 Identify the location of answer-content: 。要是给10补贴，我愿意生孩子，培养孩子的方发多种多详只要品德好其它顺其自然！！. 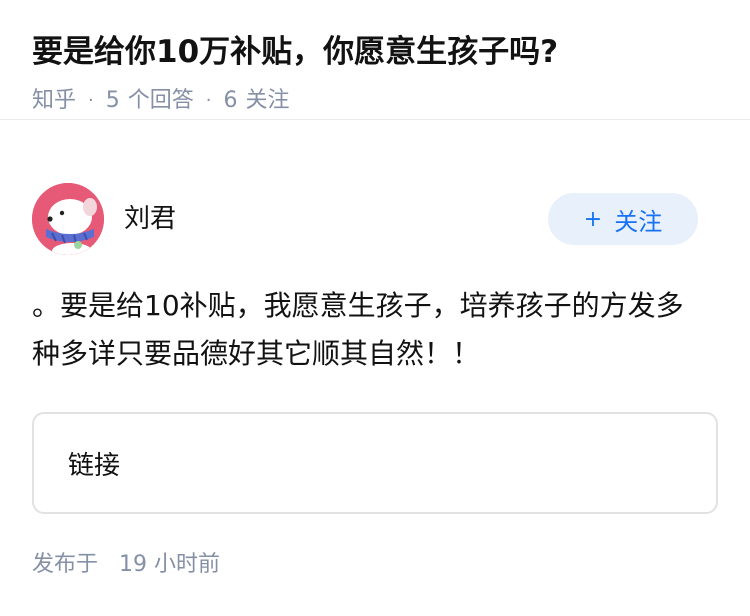
(369, 330).